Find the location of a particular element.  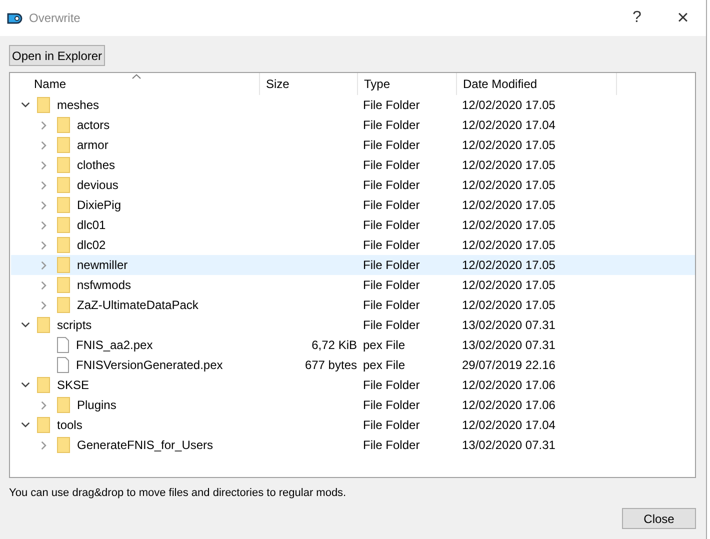

item-name: tools is located at coordinates (69, 425).